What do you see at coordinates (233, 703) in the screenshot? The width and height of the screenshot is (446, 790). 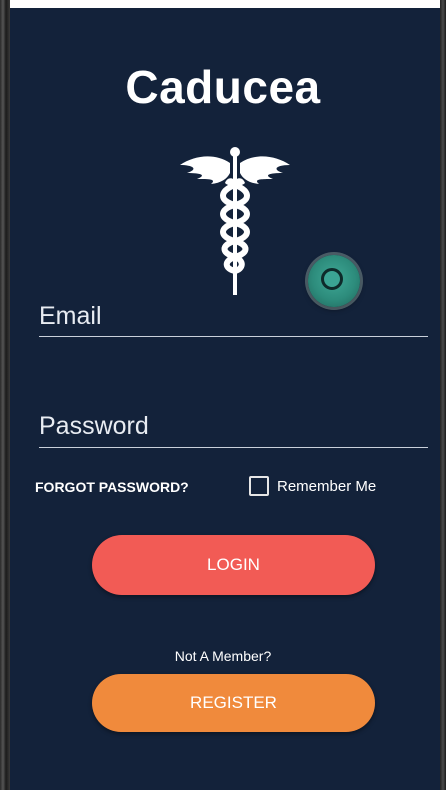 I see `register-button: REGISTER` at bounding box center [233, 703].